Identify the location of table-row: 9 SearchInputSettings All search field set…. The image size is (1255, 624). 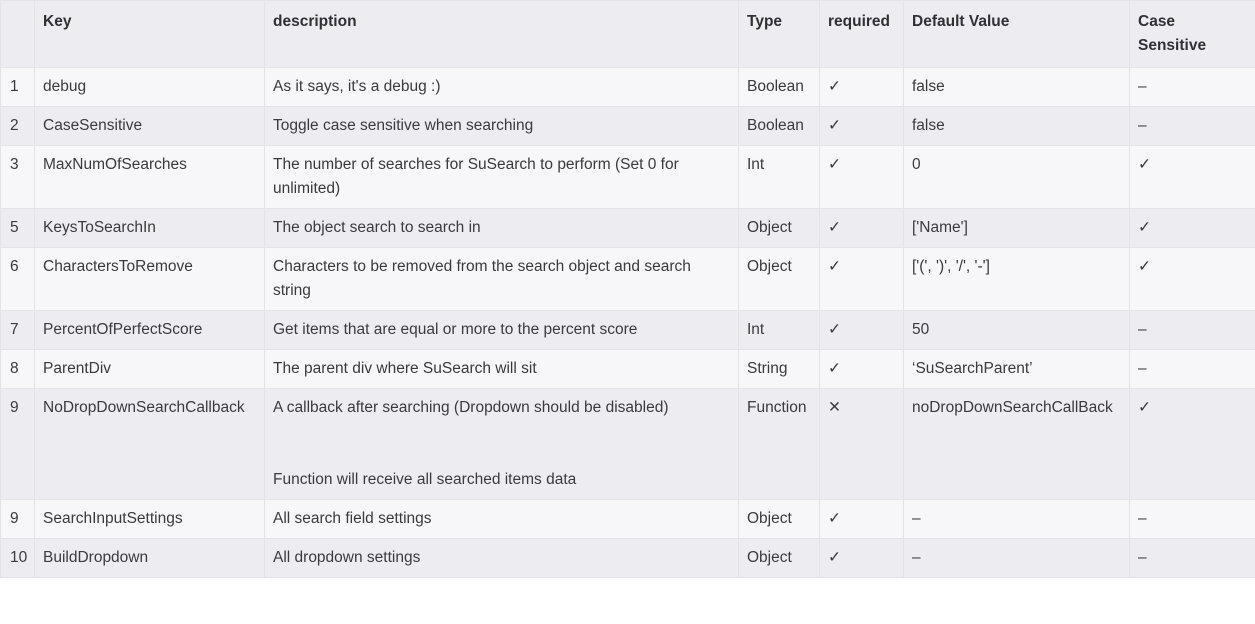
(627, 519).